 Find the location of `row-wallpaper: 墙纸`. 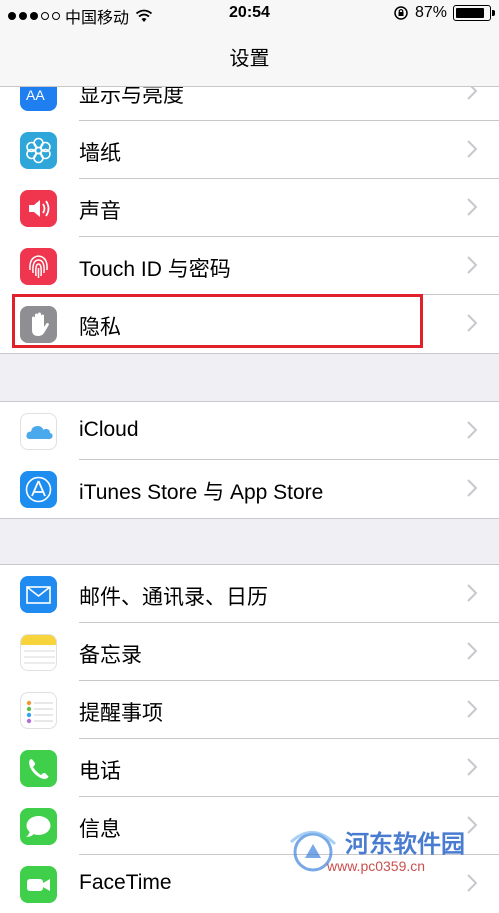

row-wallpaper: 墙纸 is located at coordinates (249, 150).